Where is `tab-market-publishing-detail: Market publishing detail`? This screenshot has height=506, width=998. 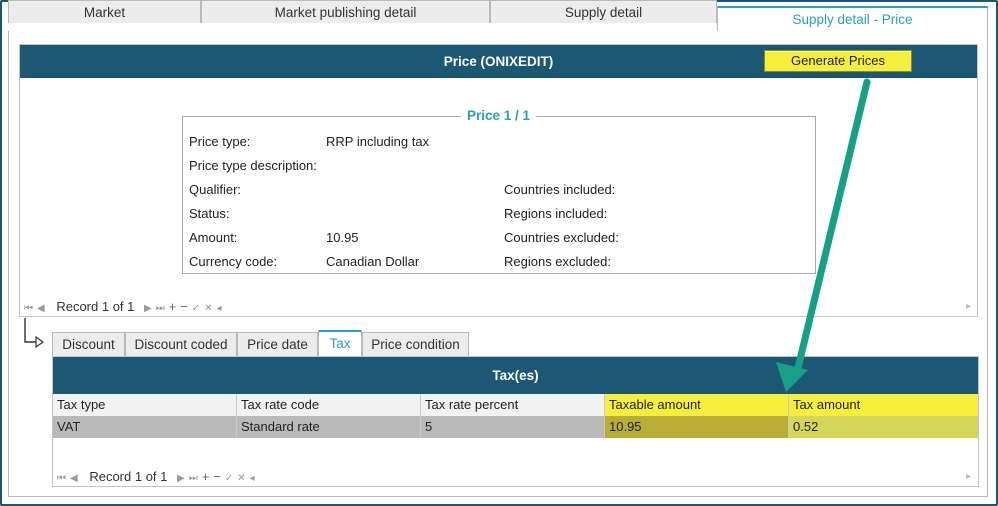 tab-market-publishing-detail: Market publishing detail is located at coordinates (345, 11).